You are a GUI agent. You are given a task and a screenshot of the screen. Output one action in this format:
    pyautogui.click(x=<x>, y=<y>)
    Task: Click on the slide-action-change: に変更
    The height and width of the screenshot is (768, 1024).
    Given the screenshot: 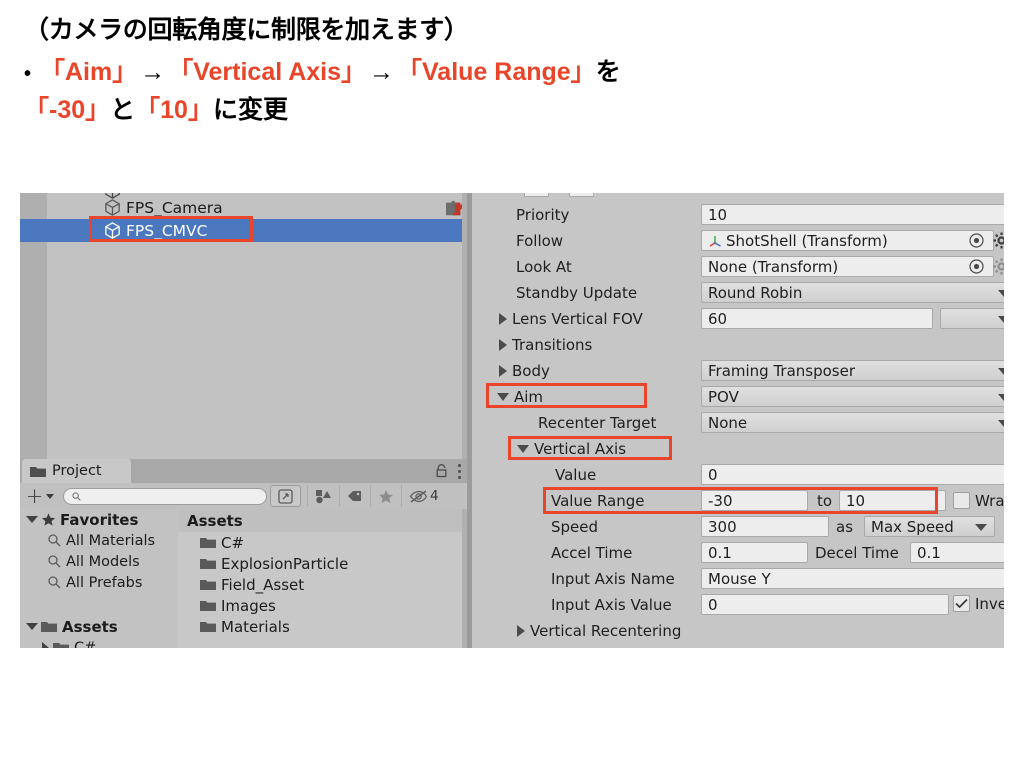 What is the action you would take?
    pyautogui.click(x=250, y=110)
    